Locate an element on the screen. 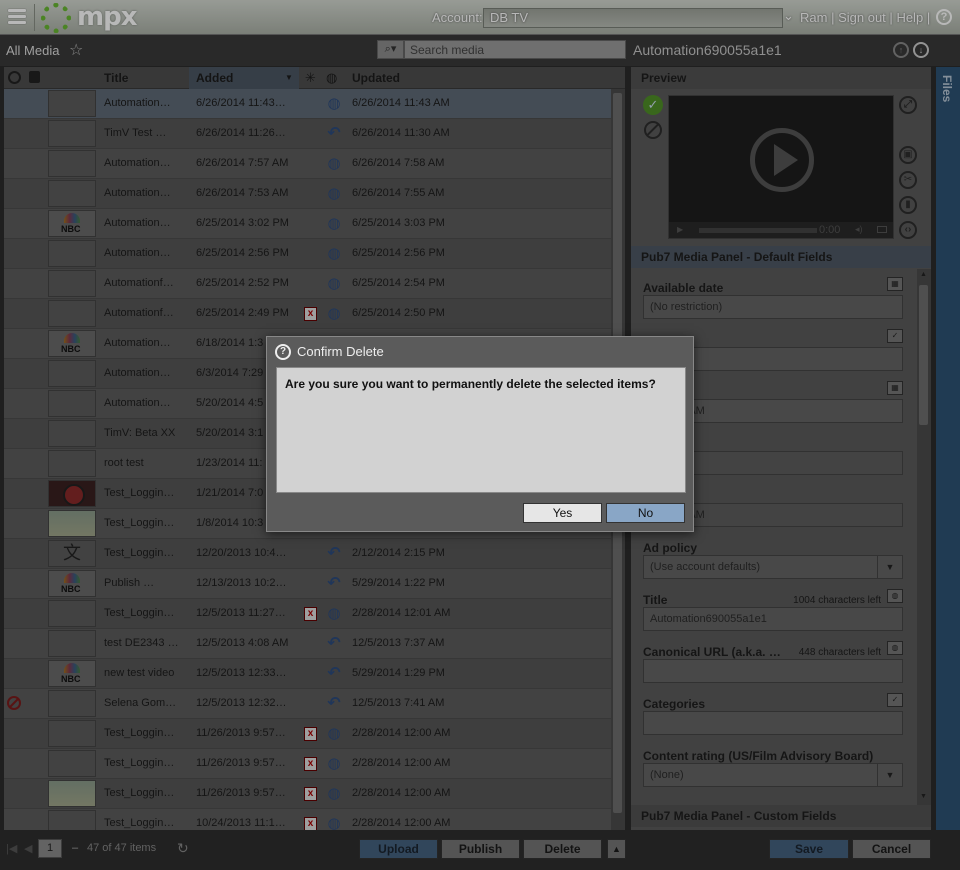  dialog-title: Confirm Delete is located at coordinates (340, 351).